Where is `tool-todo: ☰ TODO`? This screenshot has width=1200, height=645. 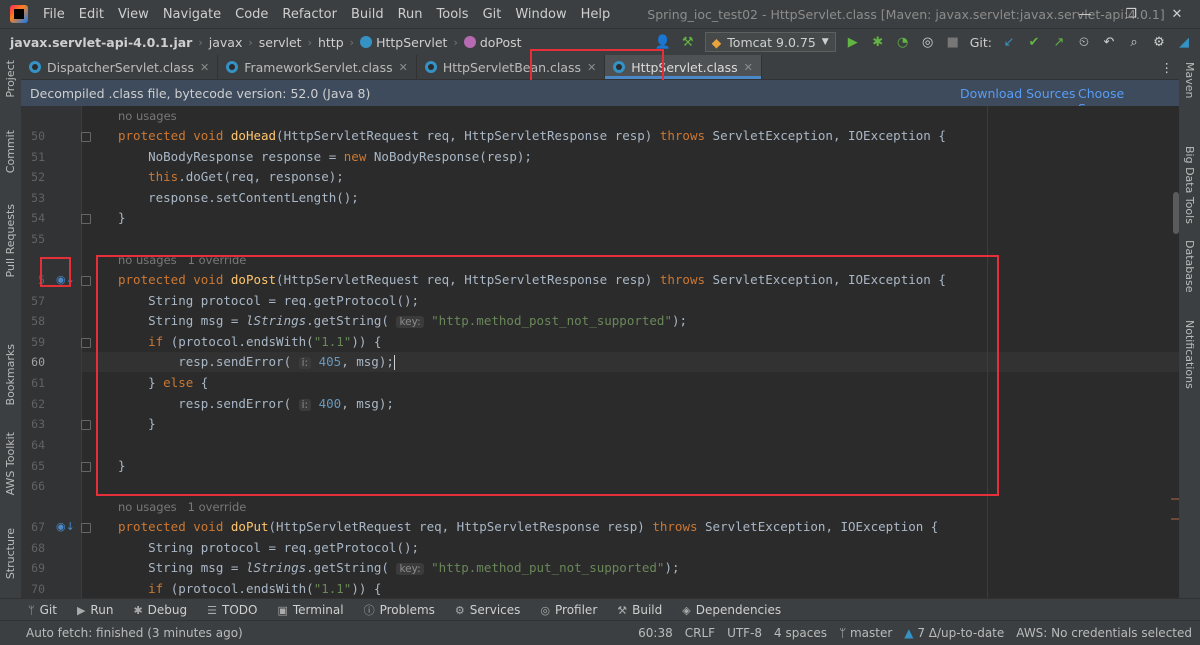 tool-todo: ☰ TODO is located at coordinates (232, 610).